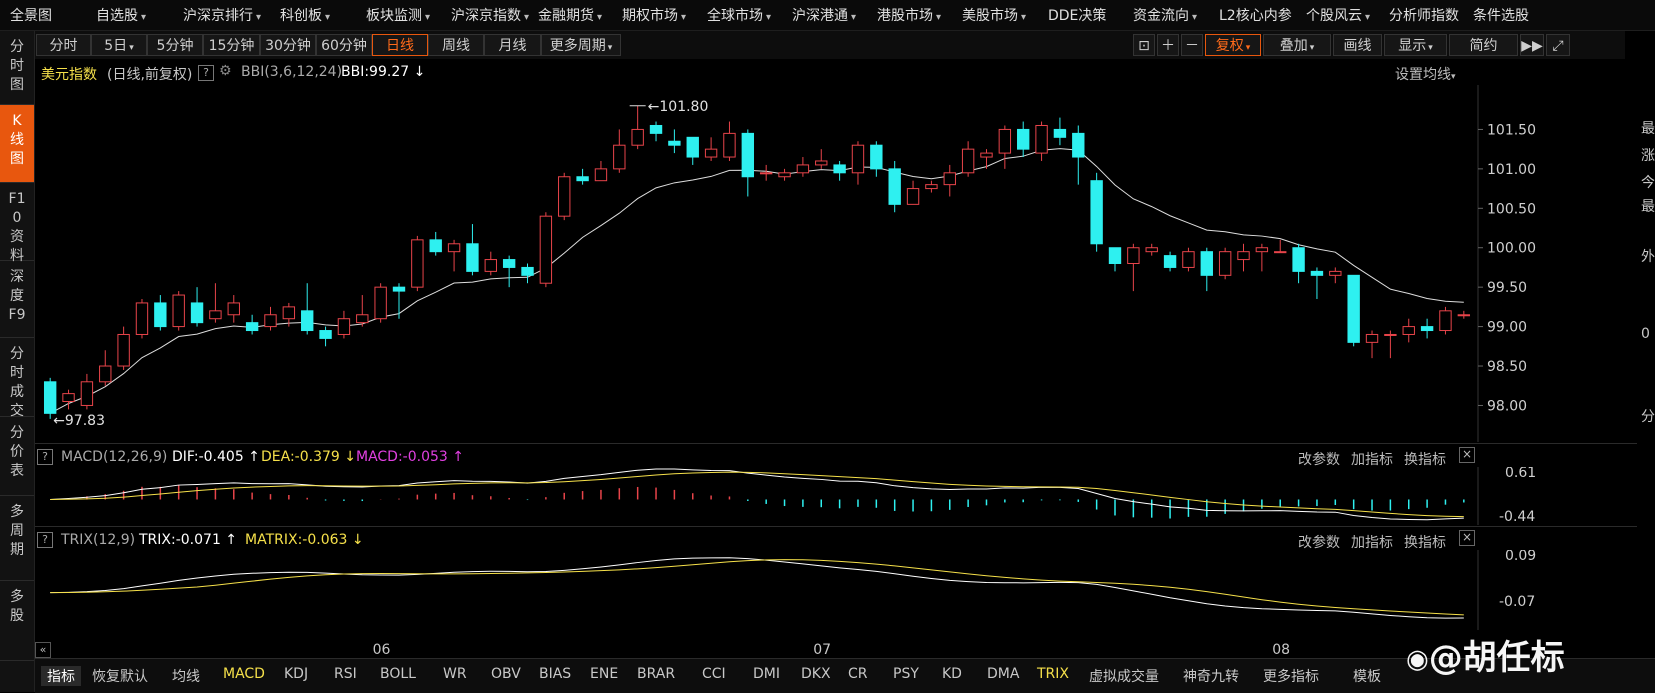 Image resolution: width=1655 pixels, height=693 pixels. What do you see at coordinates (344, 45) in the screenshot?
I see `period-button-5: 60分钟` at bounding box center [344, 45].